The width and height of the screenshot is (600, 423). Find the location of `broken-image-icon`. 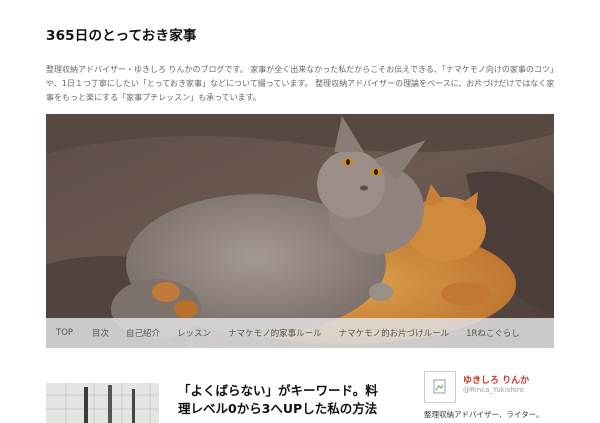

broken-image-icon is located at coordinates (439, 386).